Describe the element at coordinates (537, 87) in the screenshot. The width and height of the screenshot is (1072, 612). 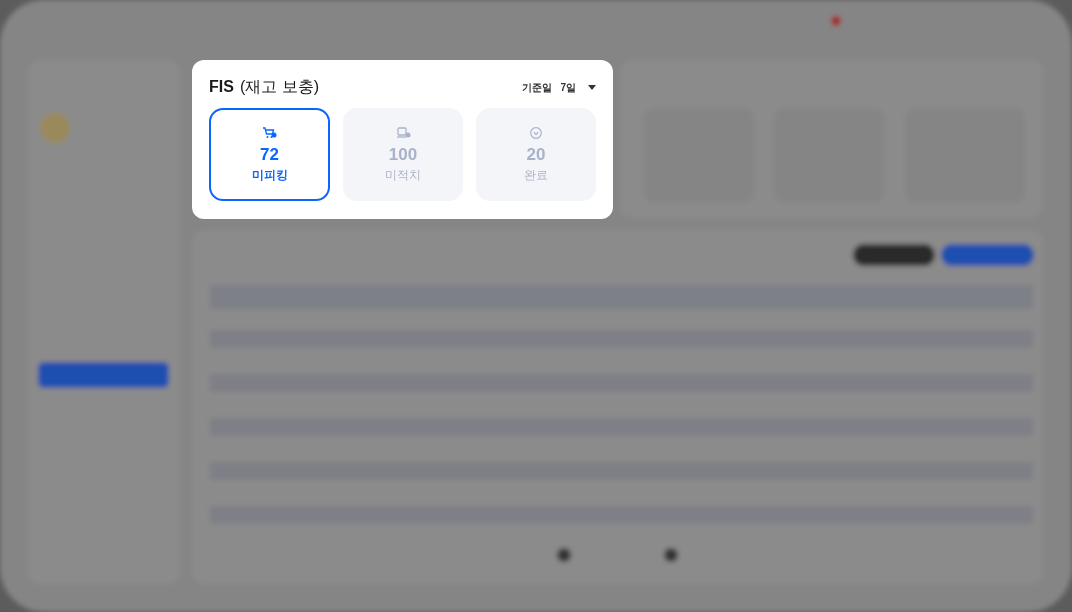
I see `filter-label: 기준일` at that location.